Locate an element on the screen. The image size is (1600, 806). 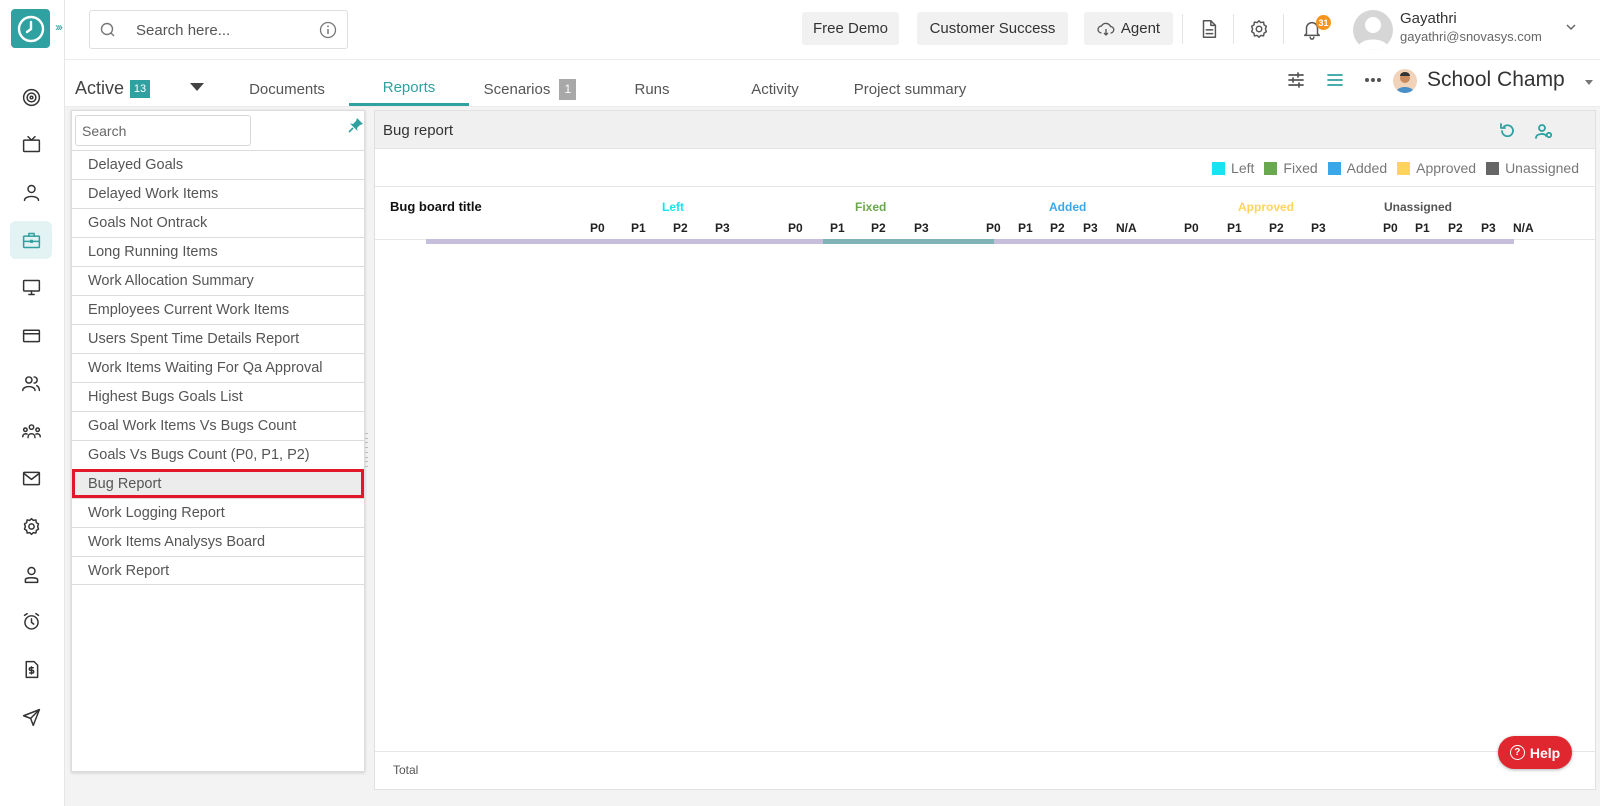
caret-down-icon is located at coordinates (197, 87).